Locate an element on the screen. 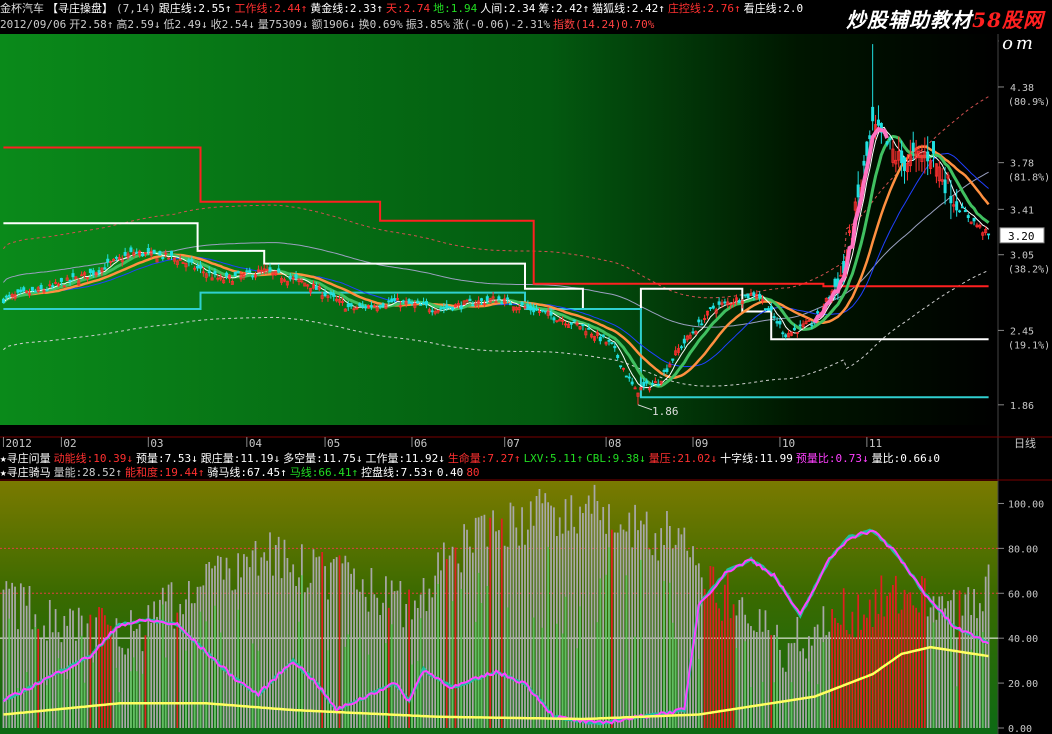  x-axis-label-6: 07 is located at coordinates (513, 443).